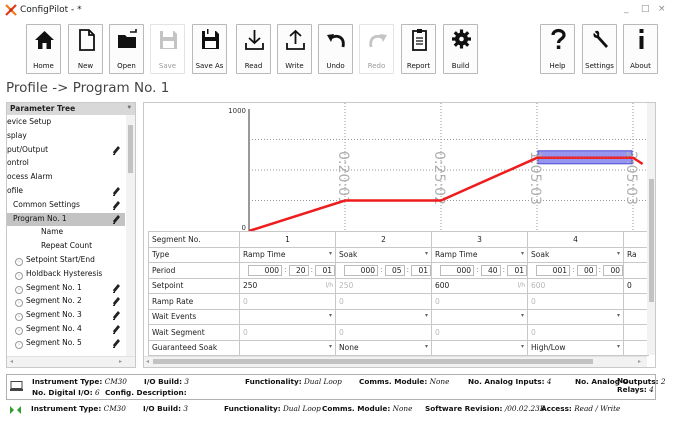 The width and height of the screenshot is (683, 423). I want to click on grid-cell: 600 l/h, so click(479, 285).